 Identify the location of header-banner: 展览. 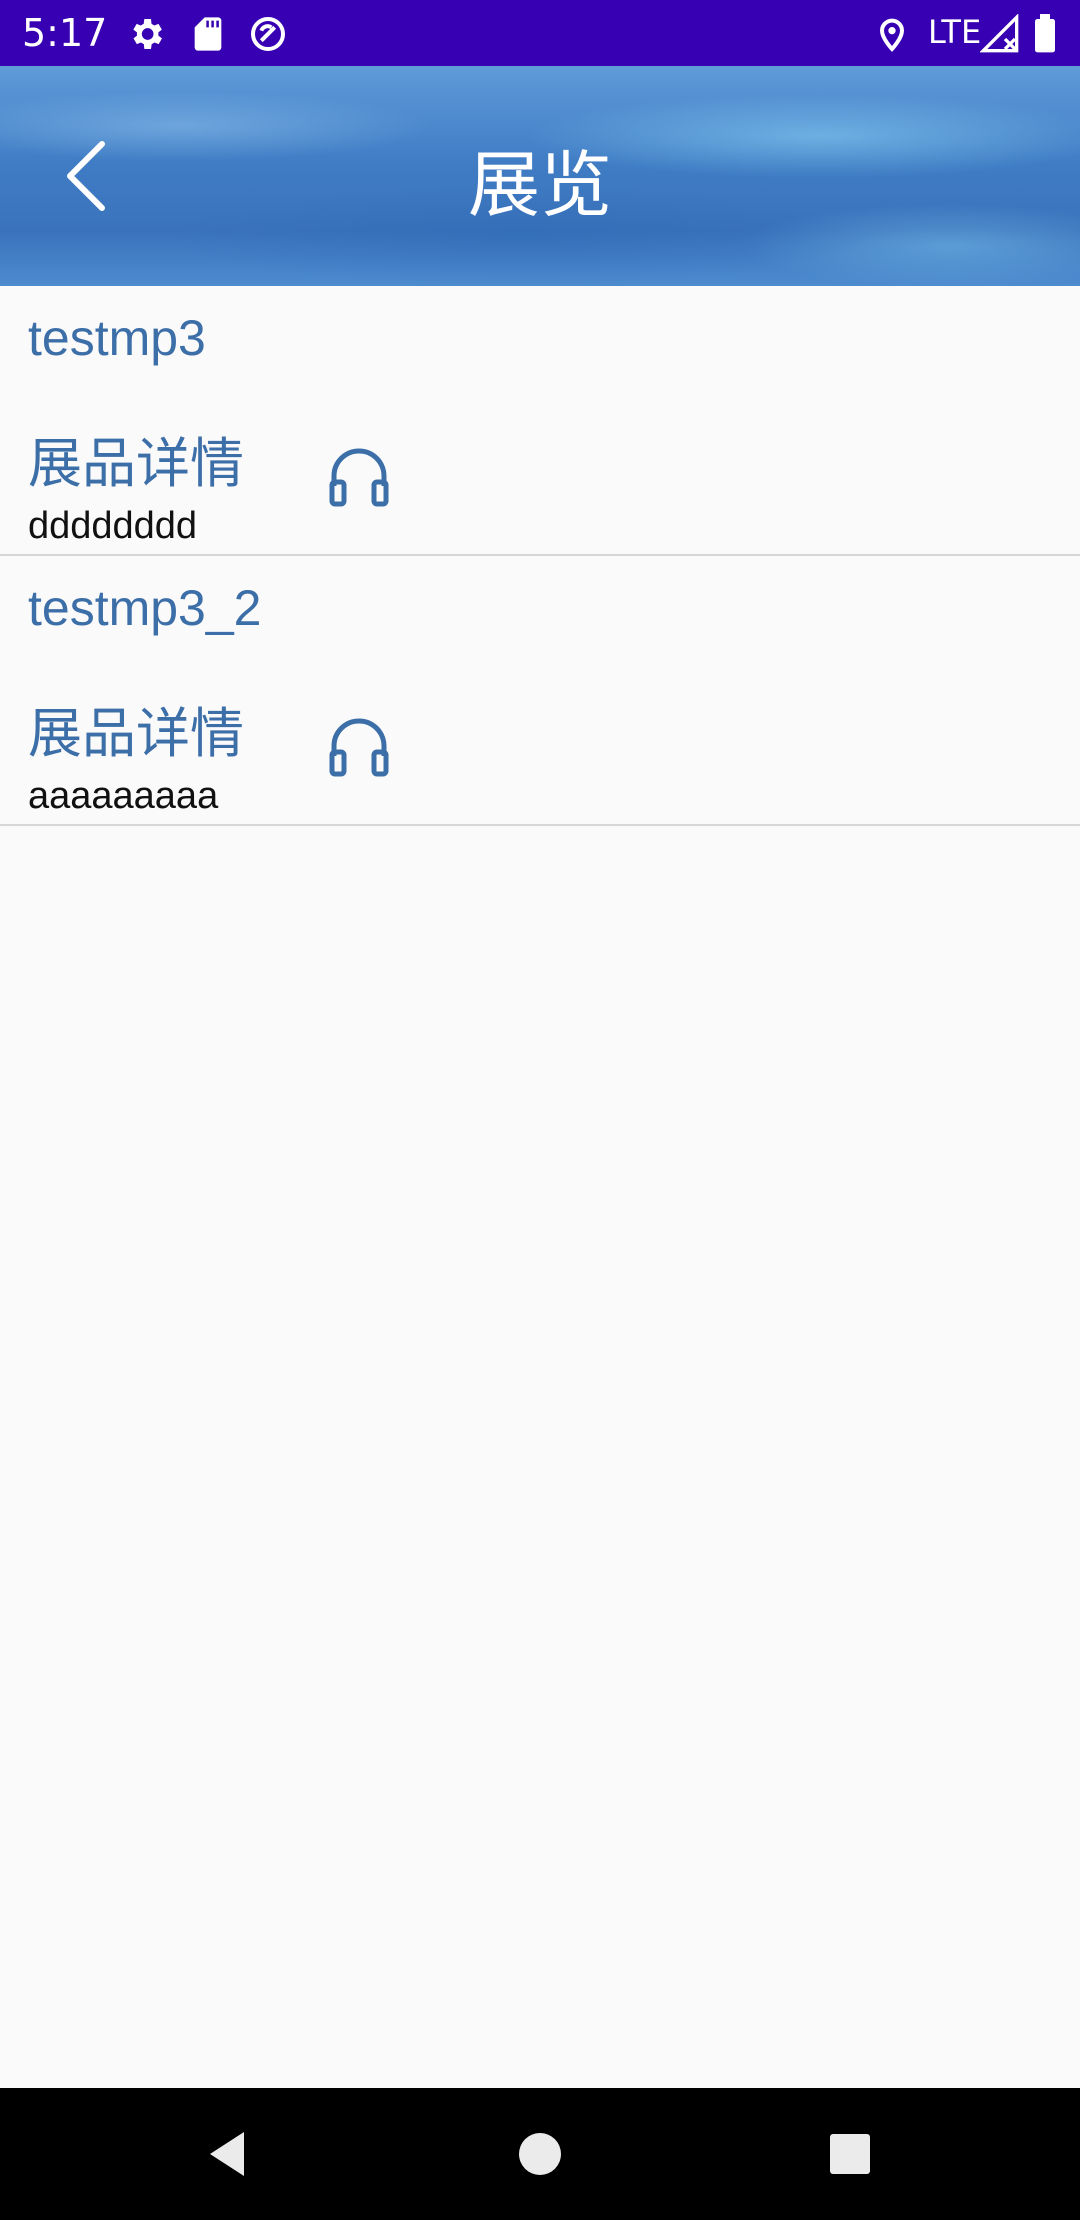
(540, 176).